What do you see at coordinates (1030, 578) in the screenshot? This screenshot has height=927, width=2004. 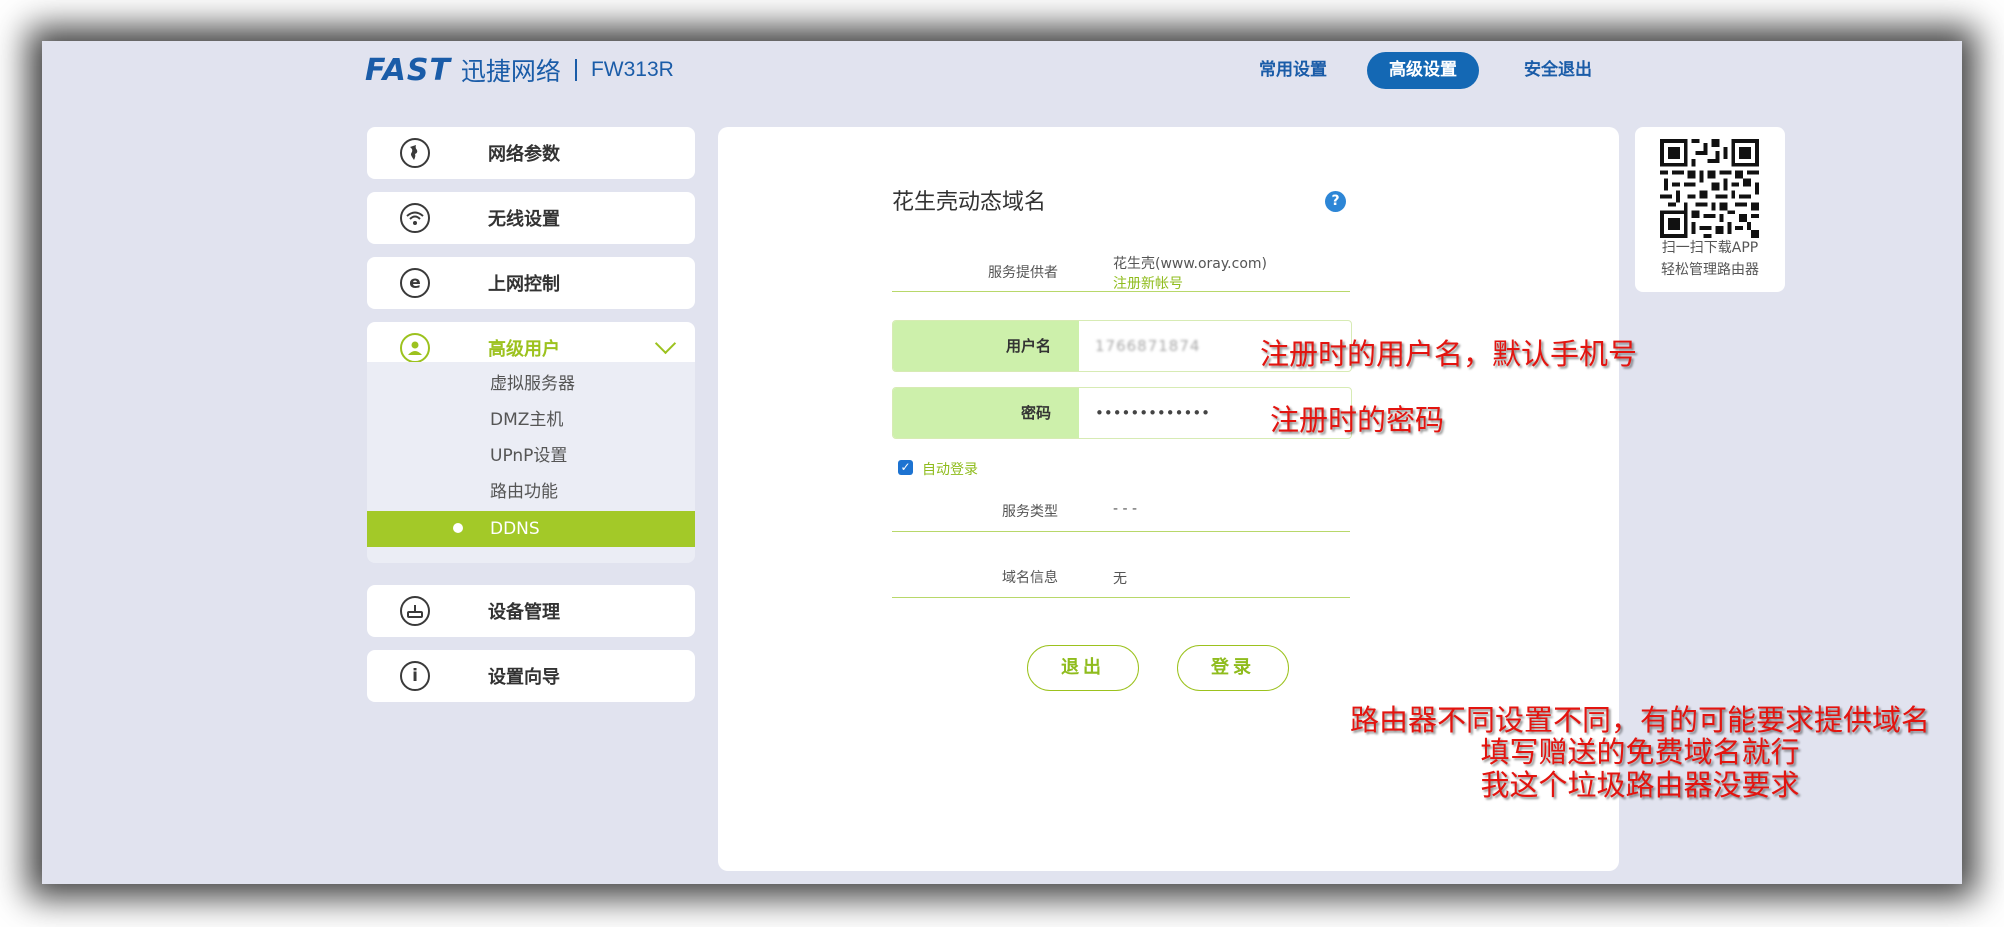 I see `domain-info-label: 域名信息` at bounding box center [1030, 578].